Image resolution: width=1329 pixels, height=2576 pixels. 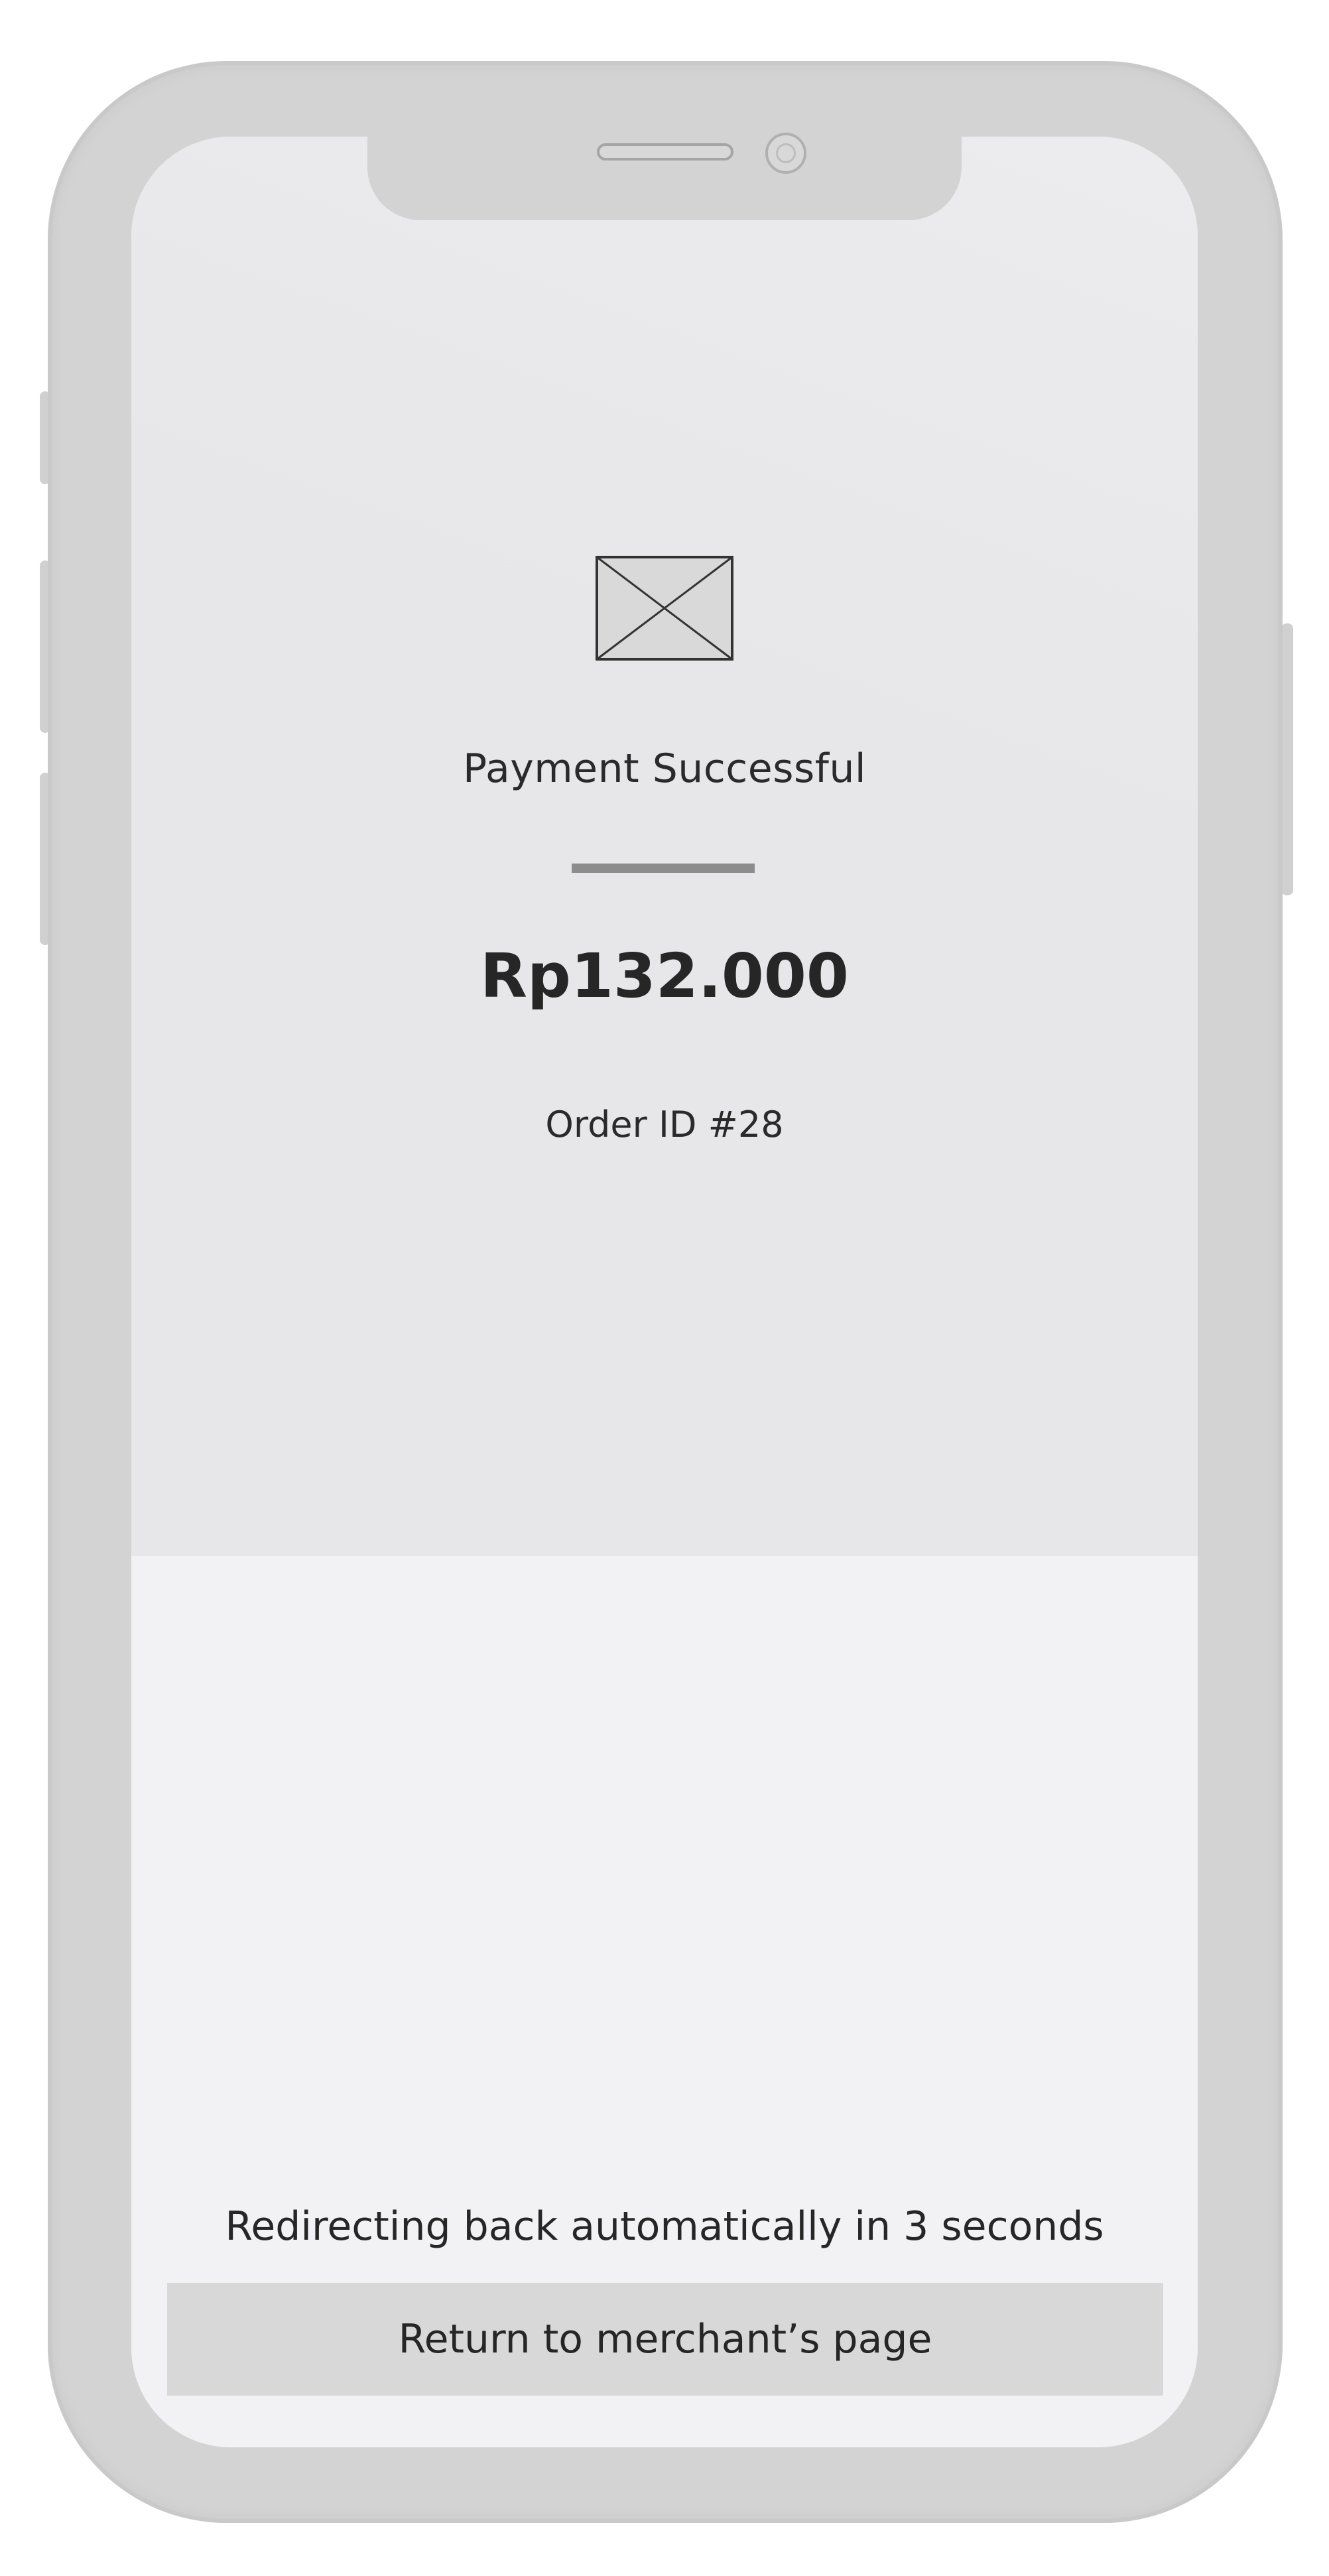 What do you see at coordinates (664, 769) in the screenshot?
I see `payment-status-title: Payment Successful` at bounding box center [664, 769].